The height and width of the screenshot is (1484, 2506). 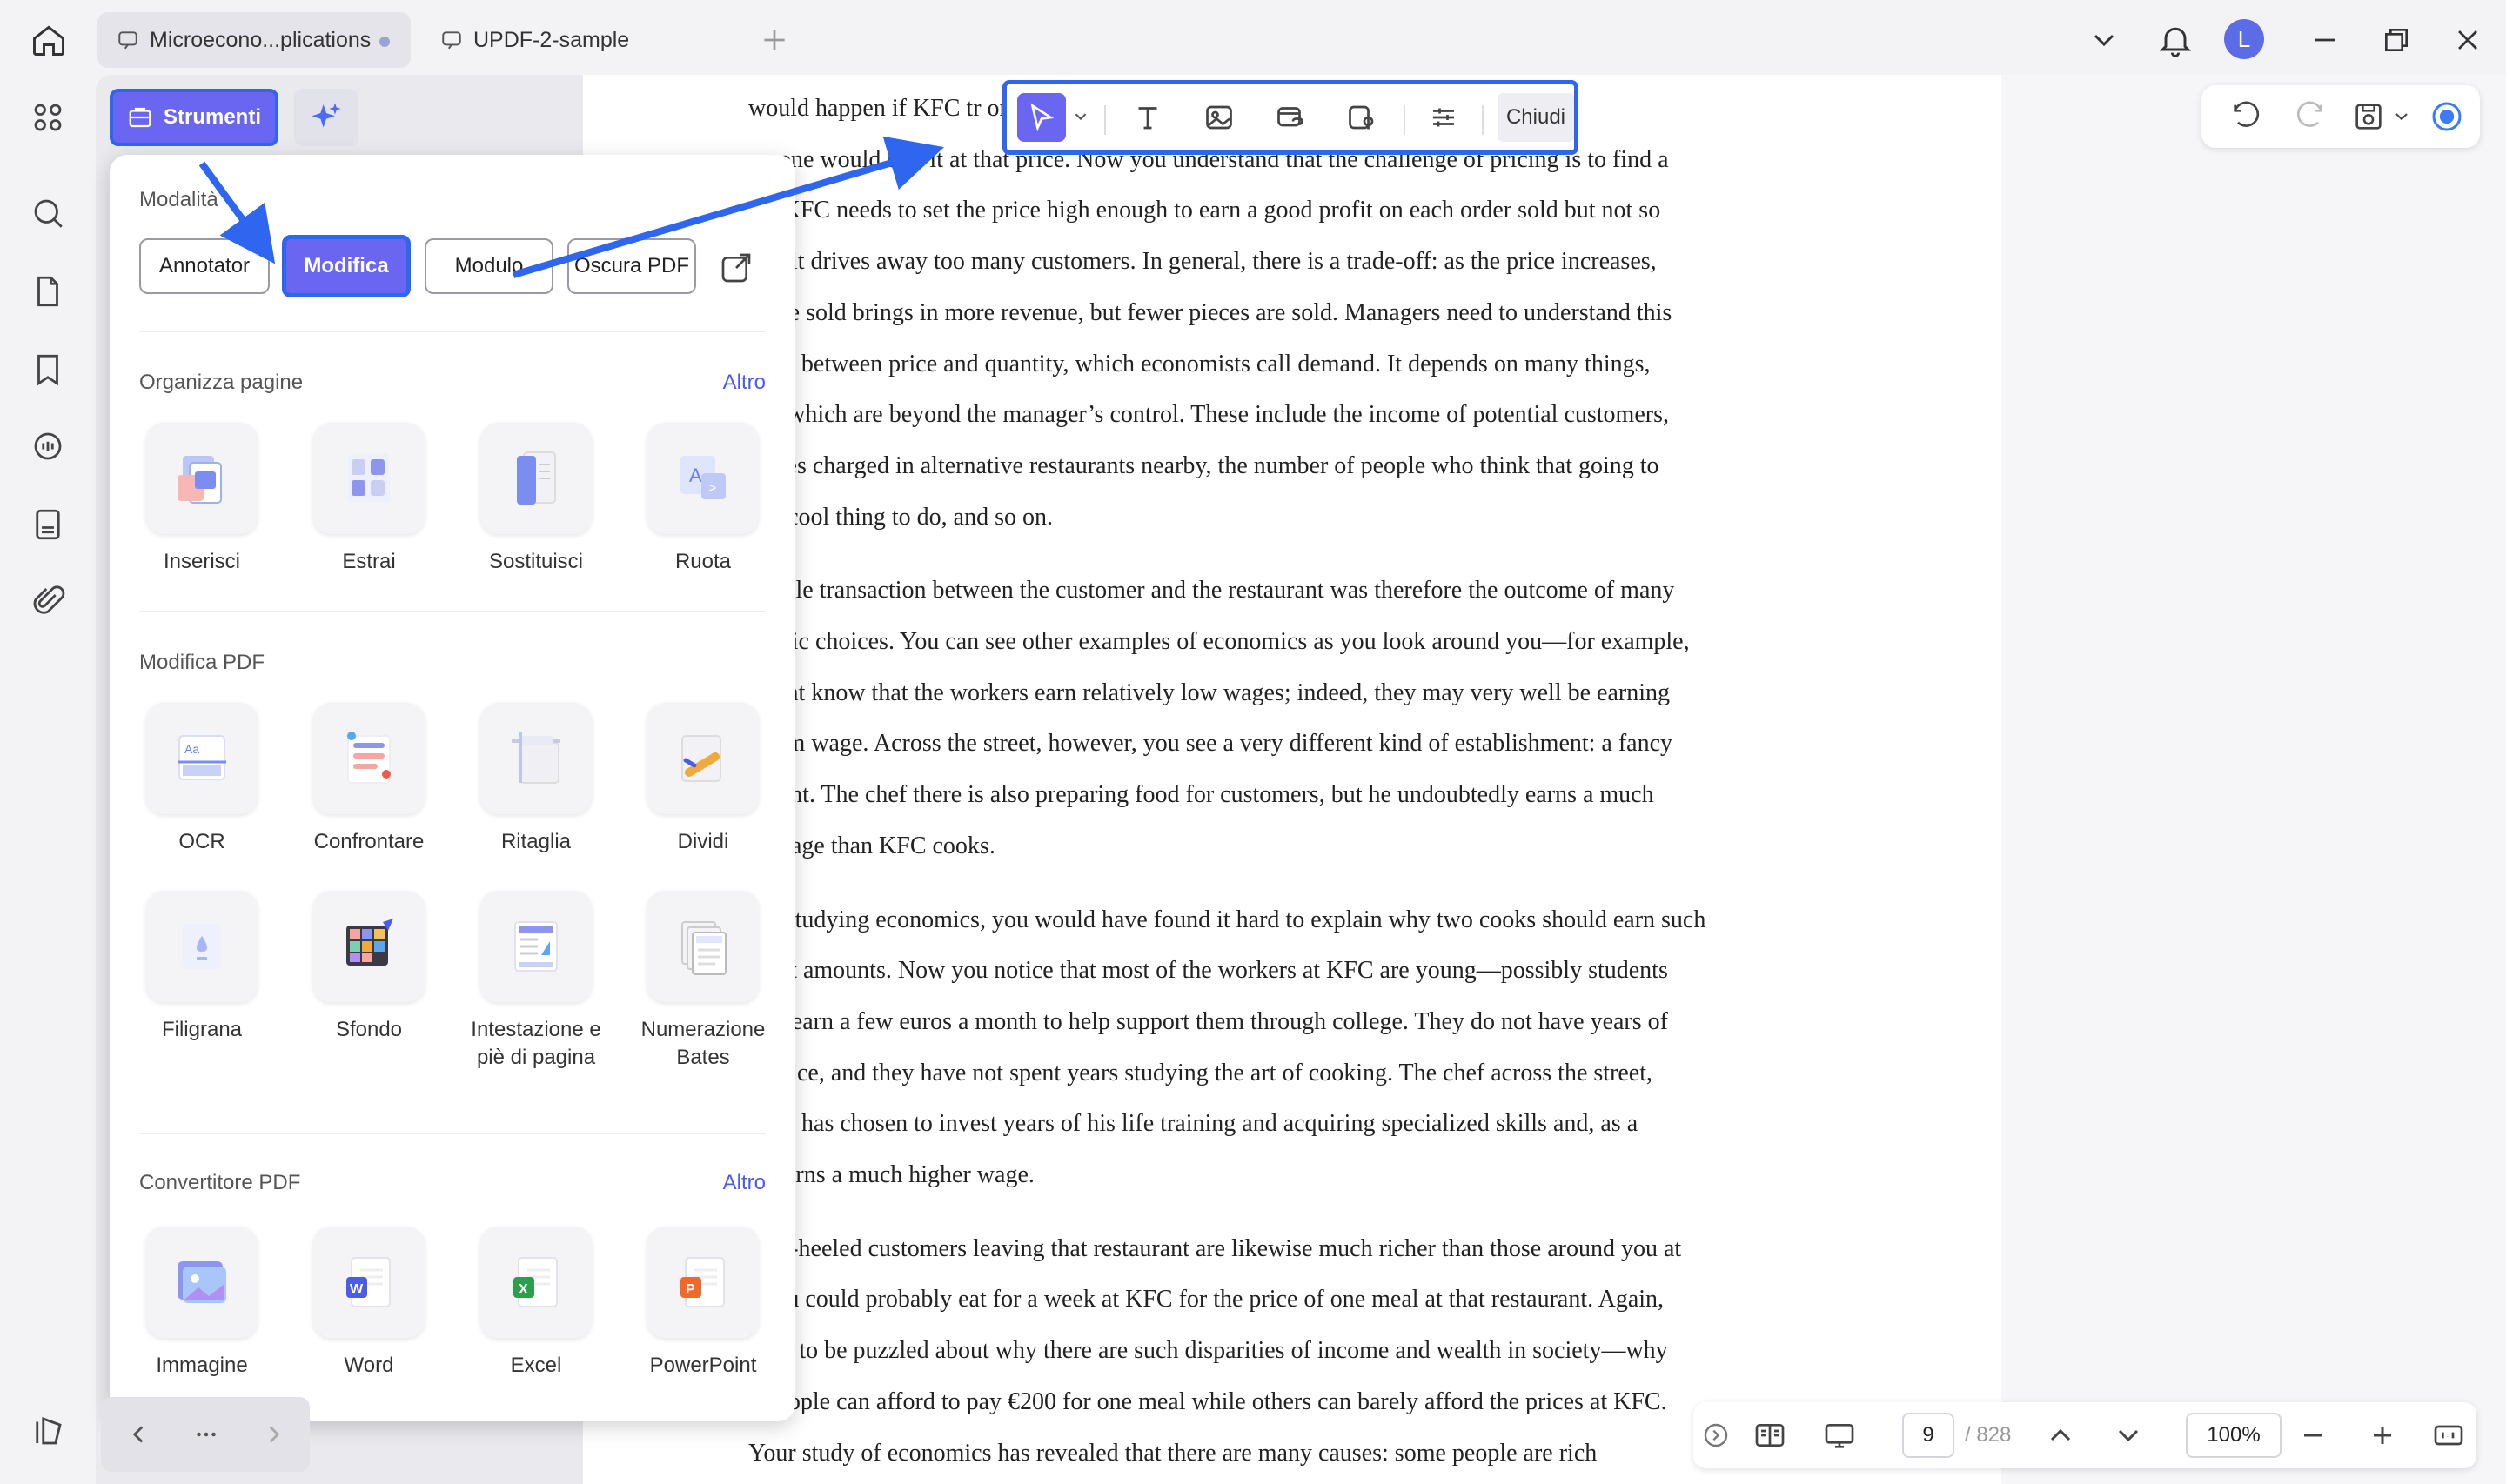 I want to click on chevron-left-icon, so click(x=138, y=1435).